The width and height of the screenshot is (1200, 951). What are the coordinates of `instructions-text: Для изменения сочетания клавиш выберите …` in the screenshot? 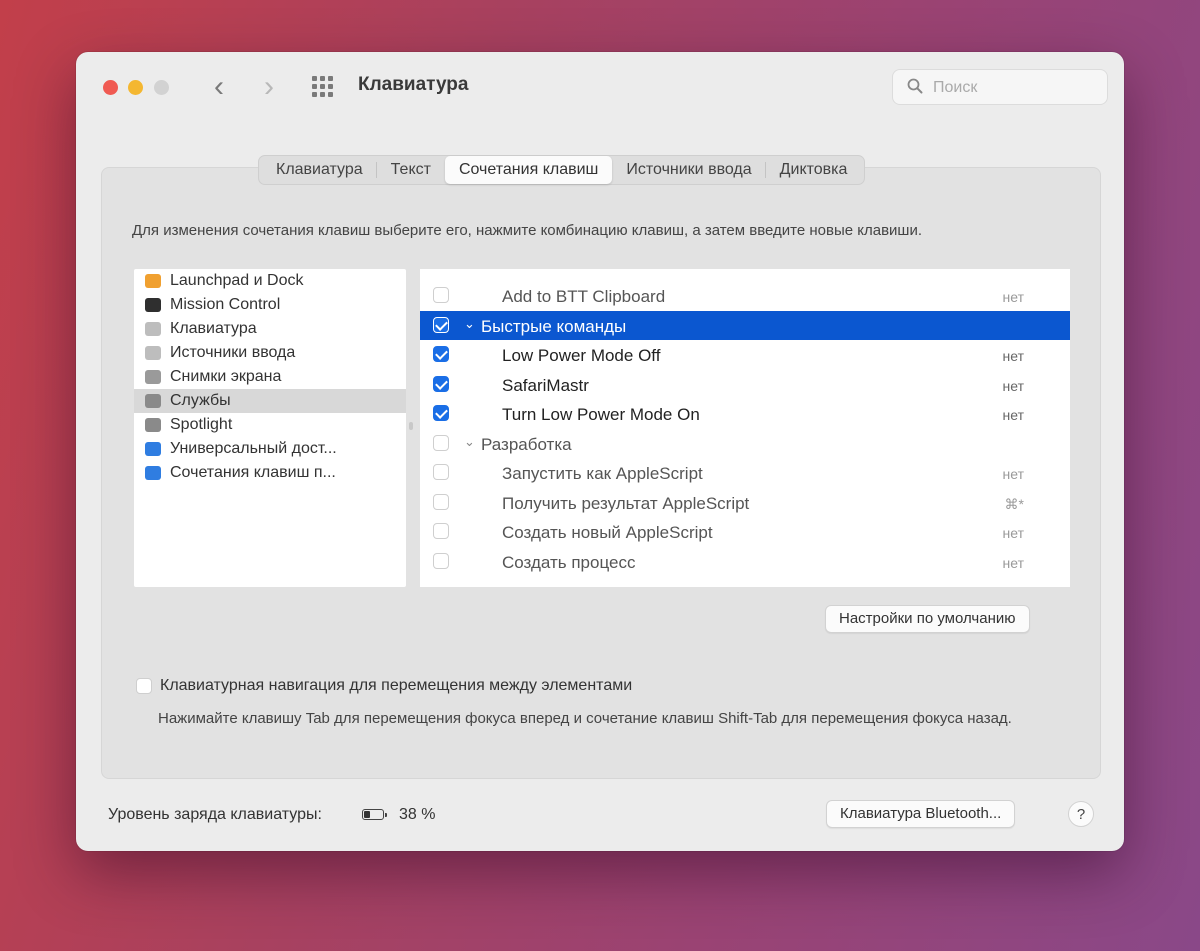 It's located at (527, 230).